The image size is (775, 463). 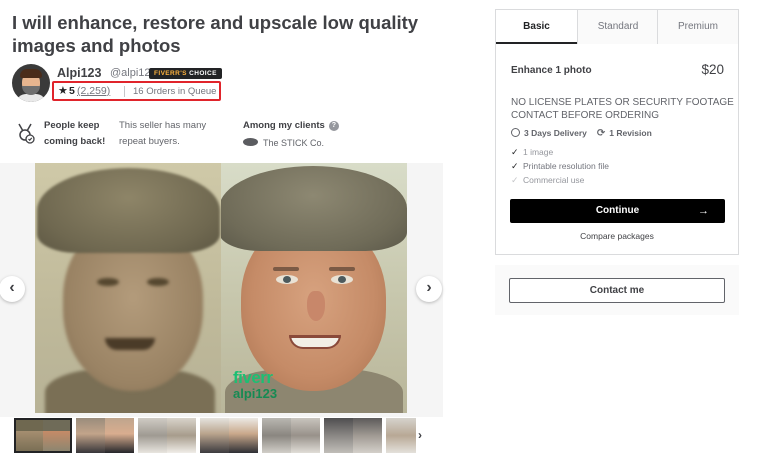 What do you see at coordinates (128, 288) in the screenshot?
I see `before-image` at bounding box center [128, 288].